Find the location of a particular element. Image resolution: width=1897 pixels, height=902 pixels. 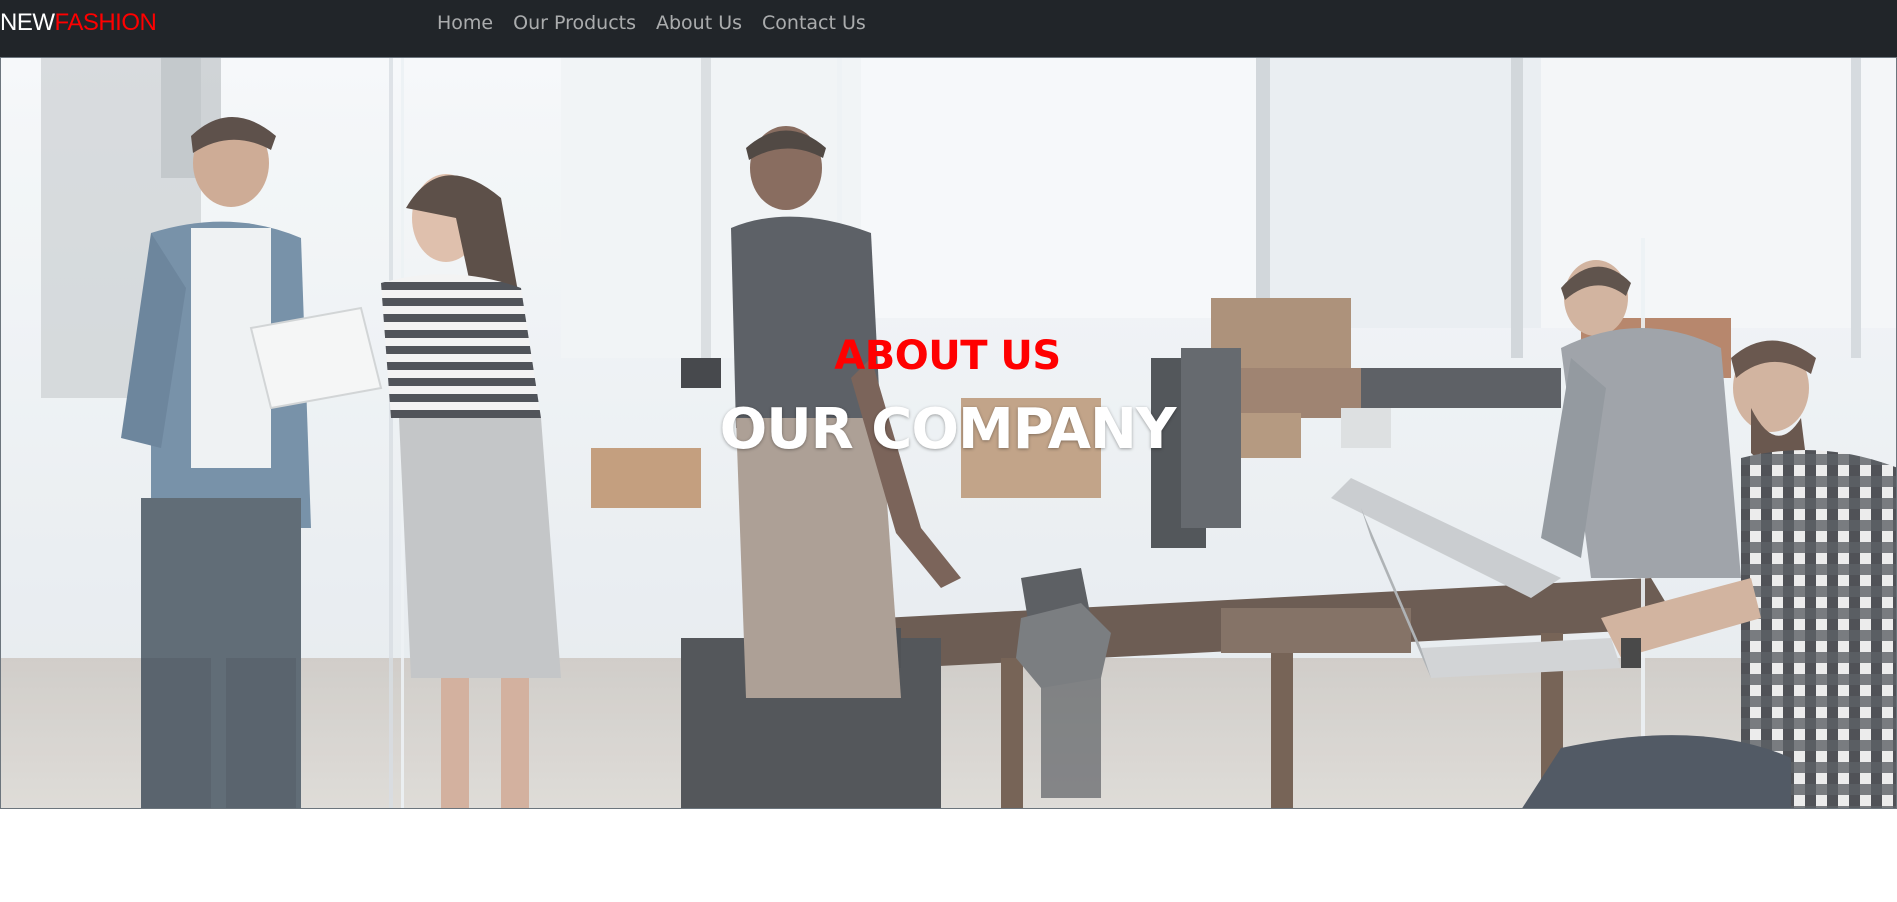

brand-logo: NEWFASHION is located at coordinates (78, 23).